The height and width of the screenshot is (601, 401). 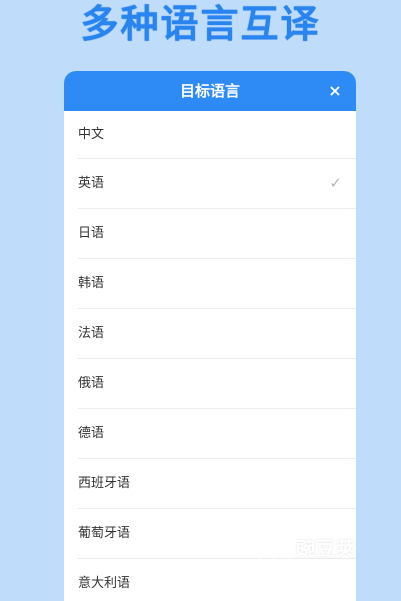 I want to click on checkmark-icon: ✓, so click(x=335, y=183).